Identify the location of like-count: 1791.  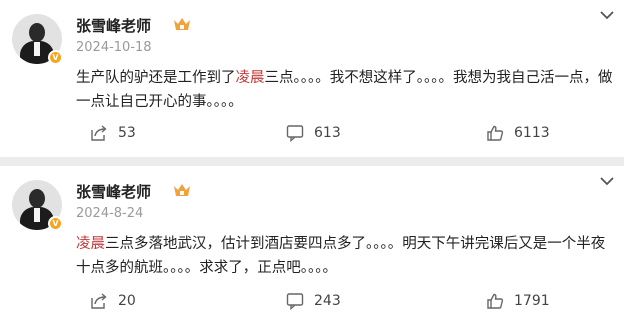
(532, 301).